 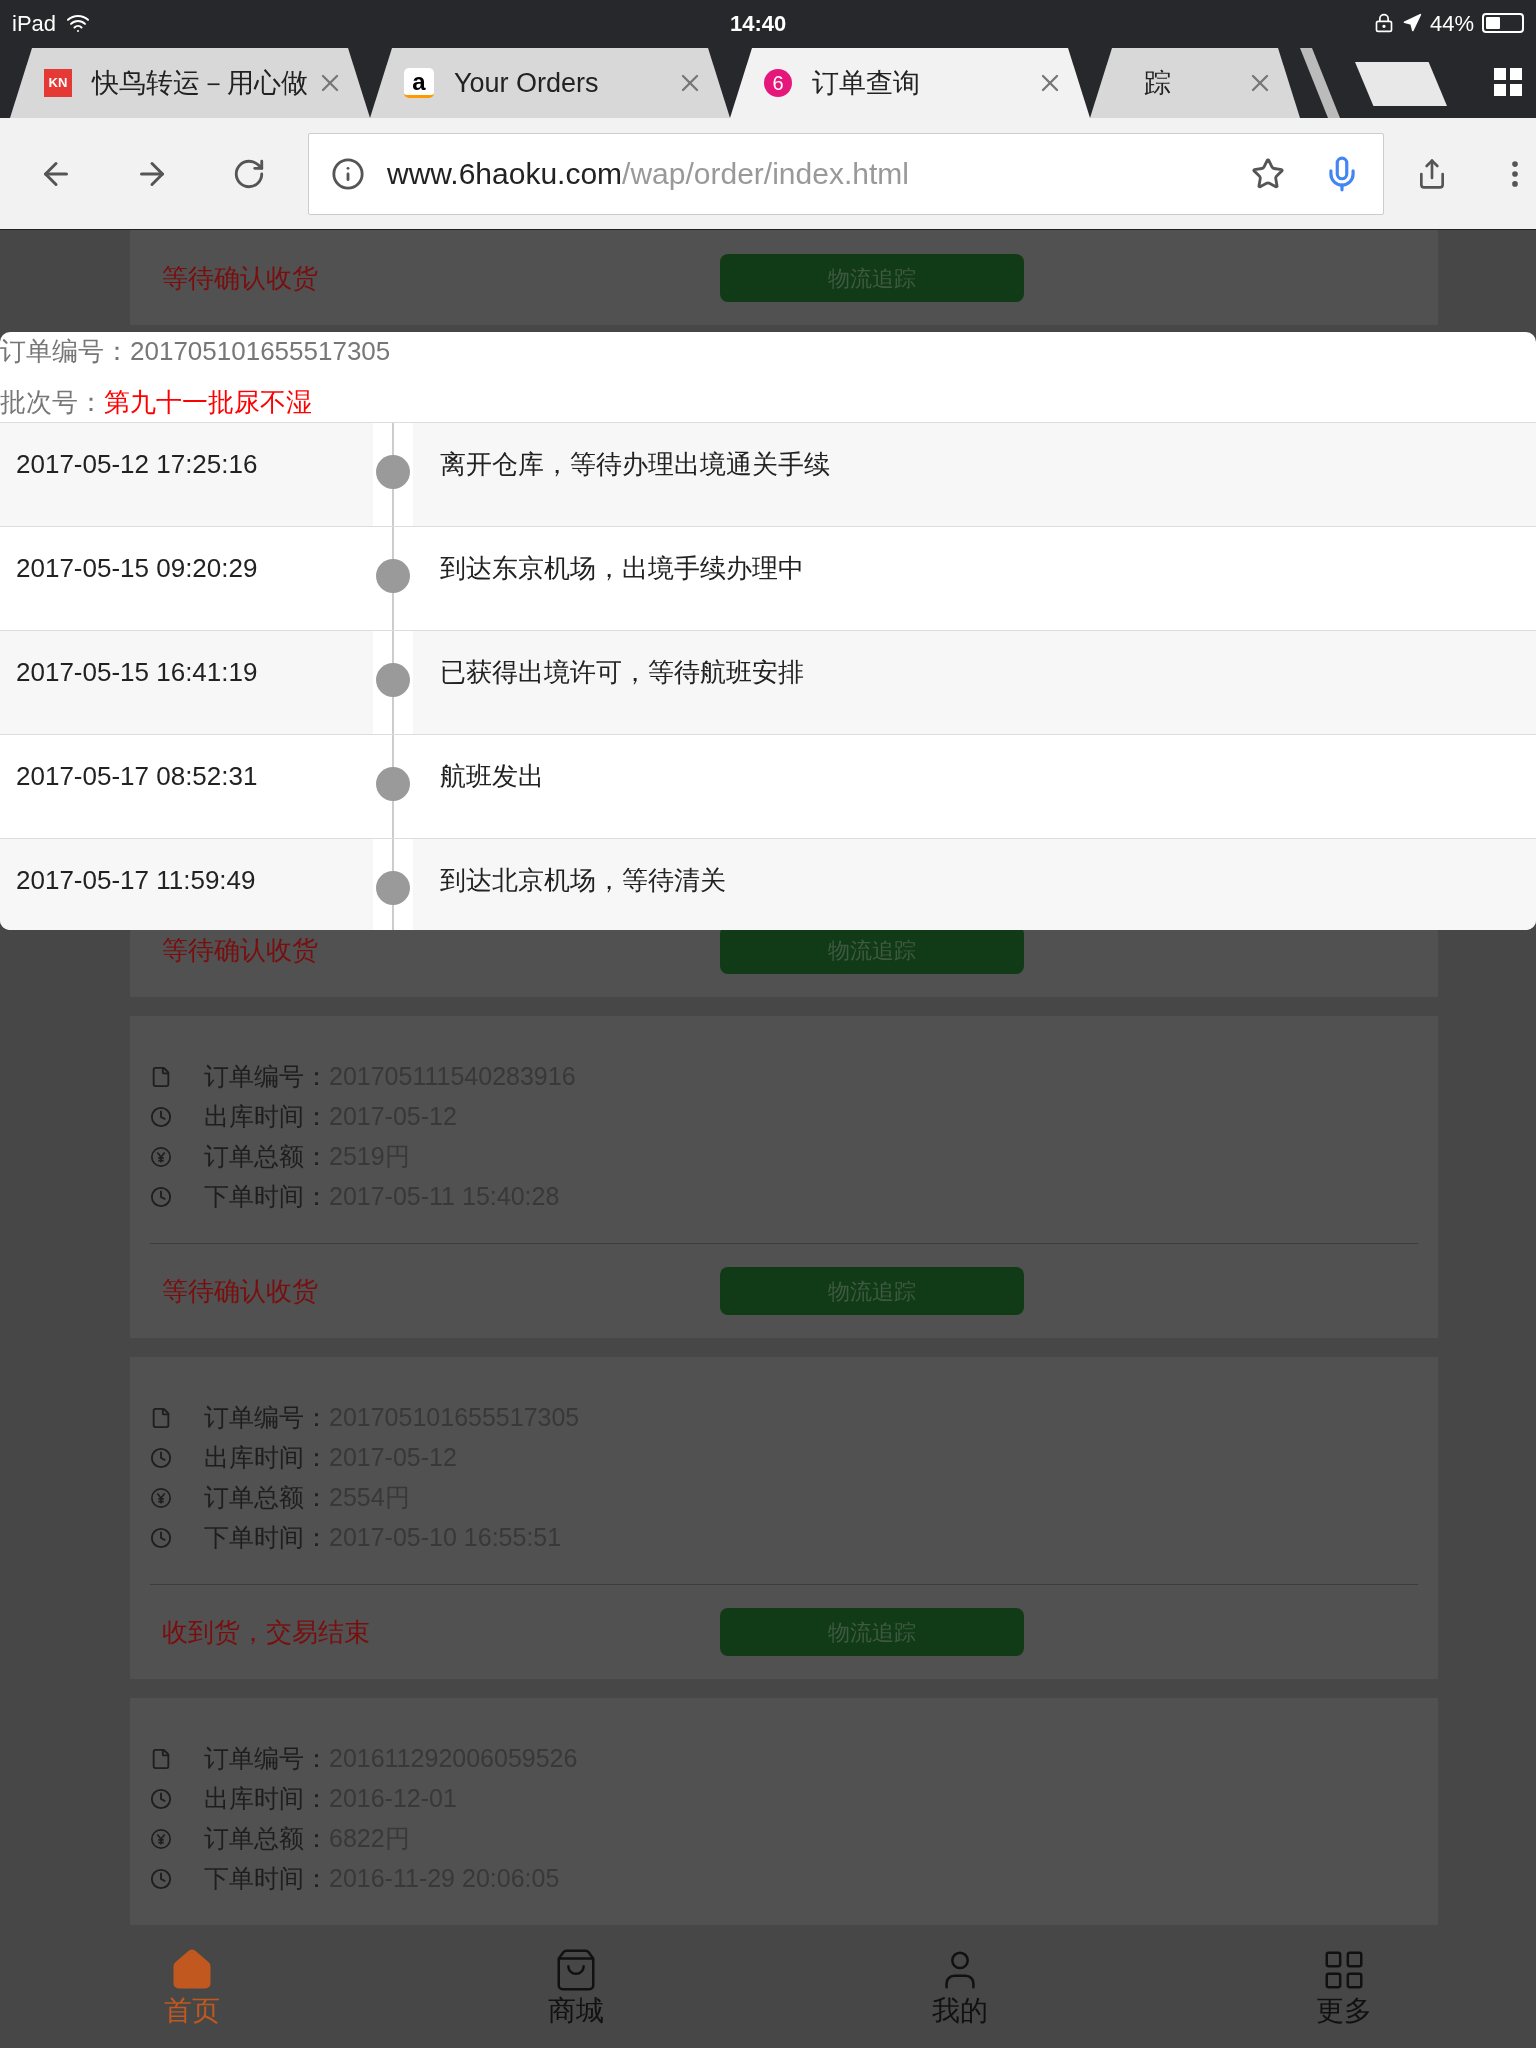 I want to click on browser-tab: a Your Orders, so click(x=550, y=83).